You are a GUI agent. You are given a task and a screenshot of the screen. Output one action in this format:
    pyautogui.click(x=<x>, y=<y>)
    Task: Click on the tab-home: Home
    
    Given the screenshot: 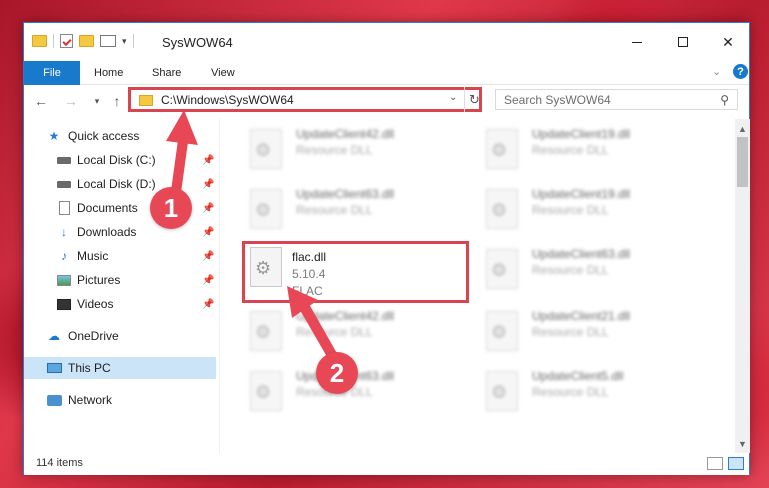 What is the action you would take?
    pyautogui.click(x=108, y=73)
    